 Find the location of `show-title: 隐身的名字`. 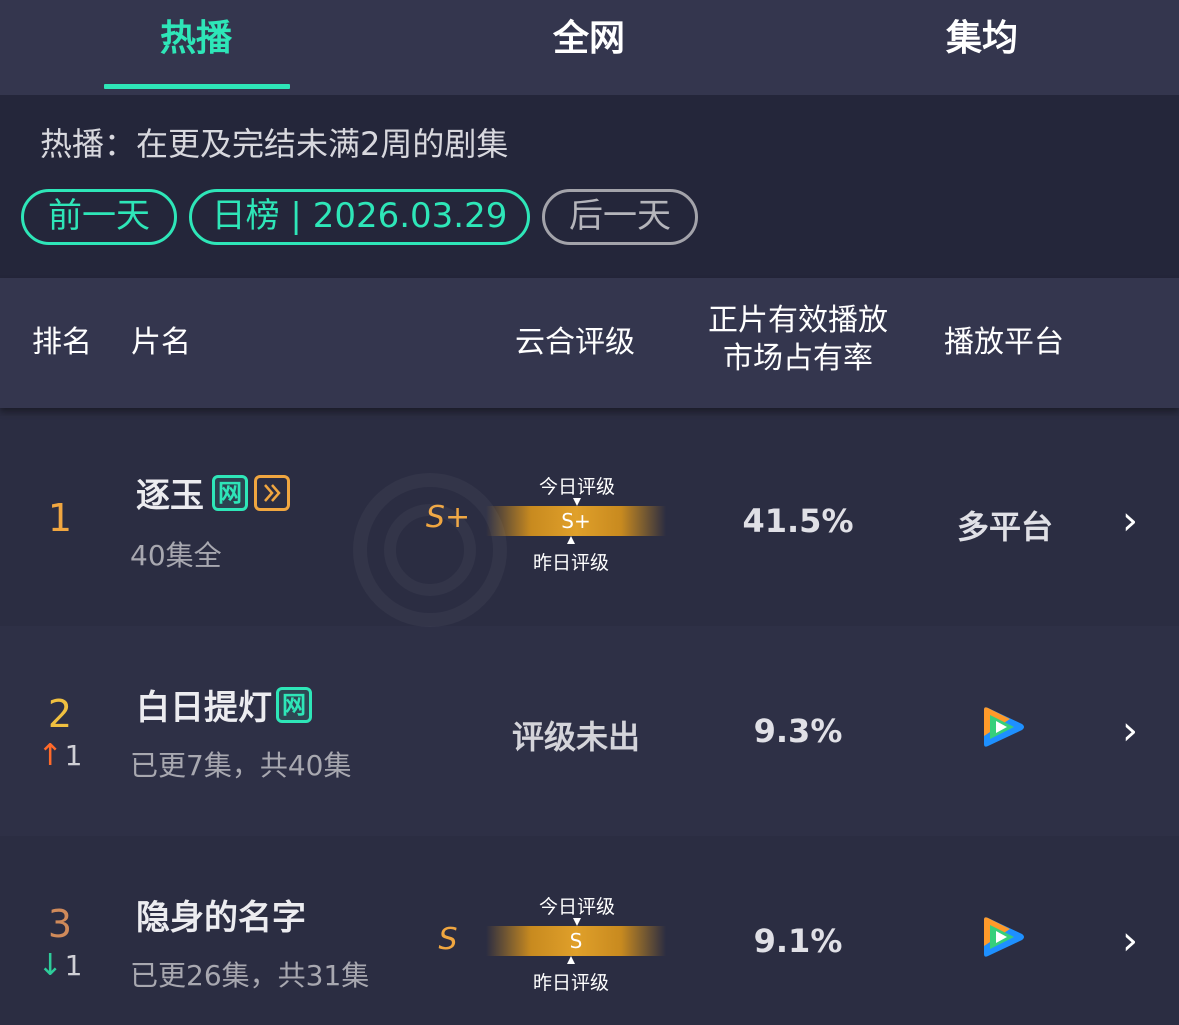

show-title: 隐身的名字 is located at coordinates (221, 918).